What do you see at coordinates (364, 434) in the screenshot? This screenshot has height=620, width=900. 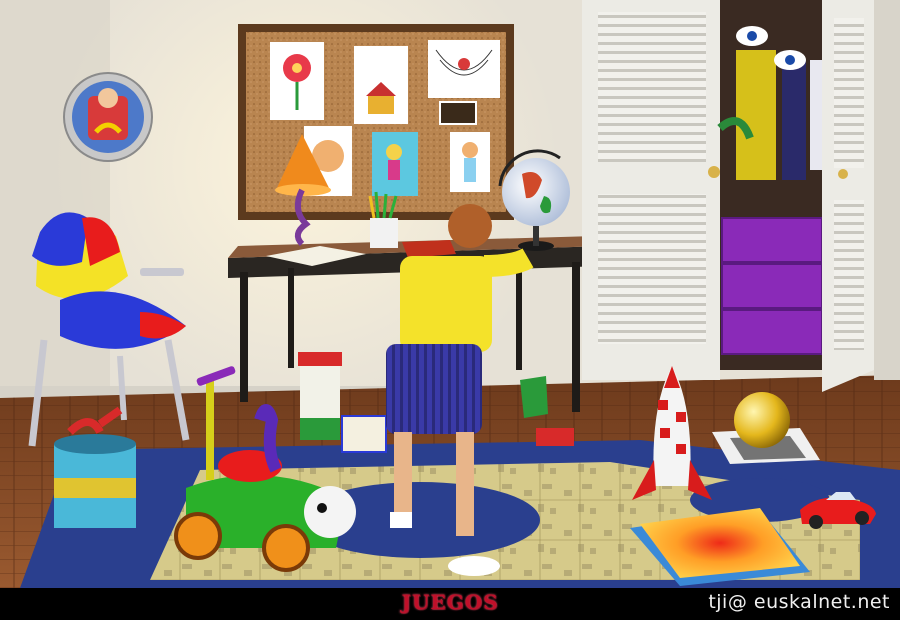 I see `toy-block` at bounding box center [364, 434].